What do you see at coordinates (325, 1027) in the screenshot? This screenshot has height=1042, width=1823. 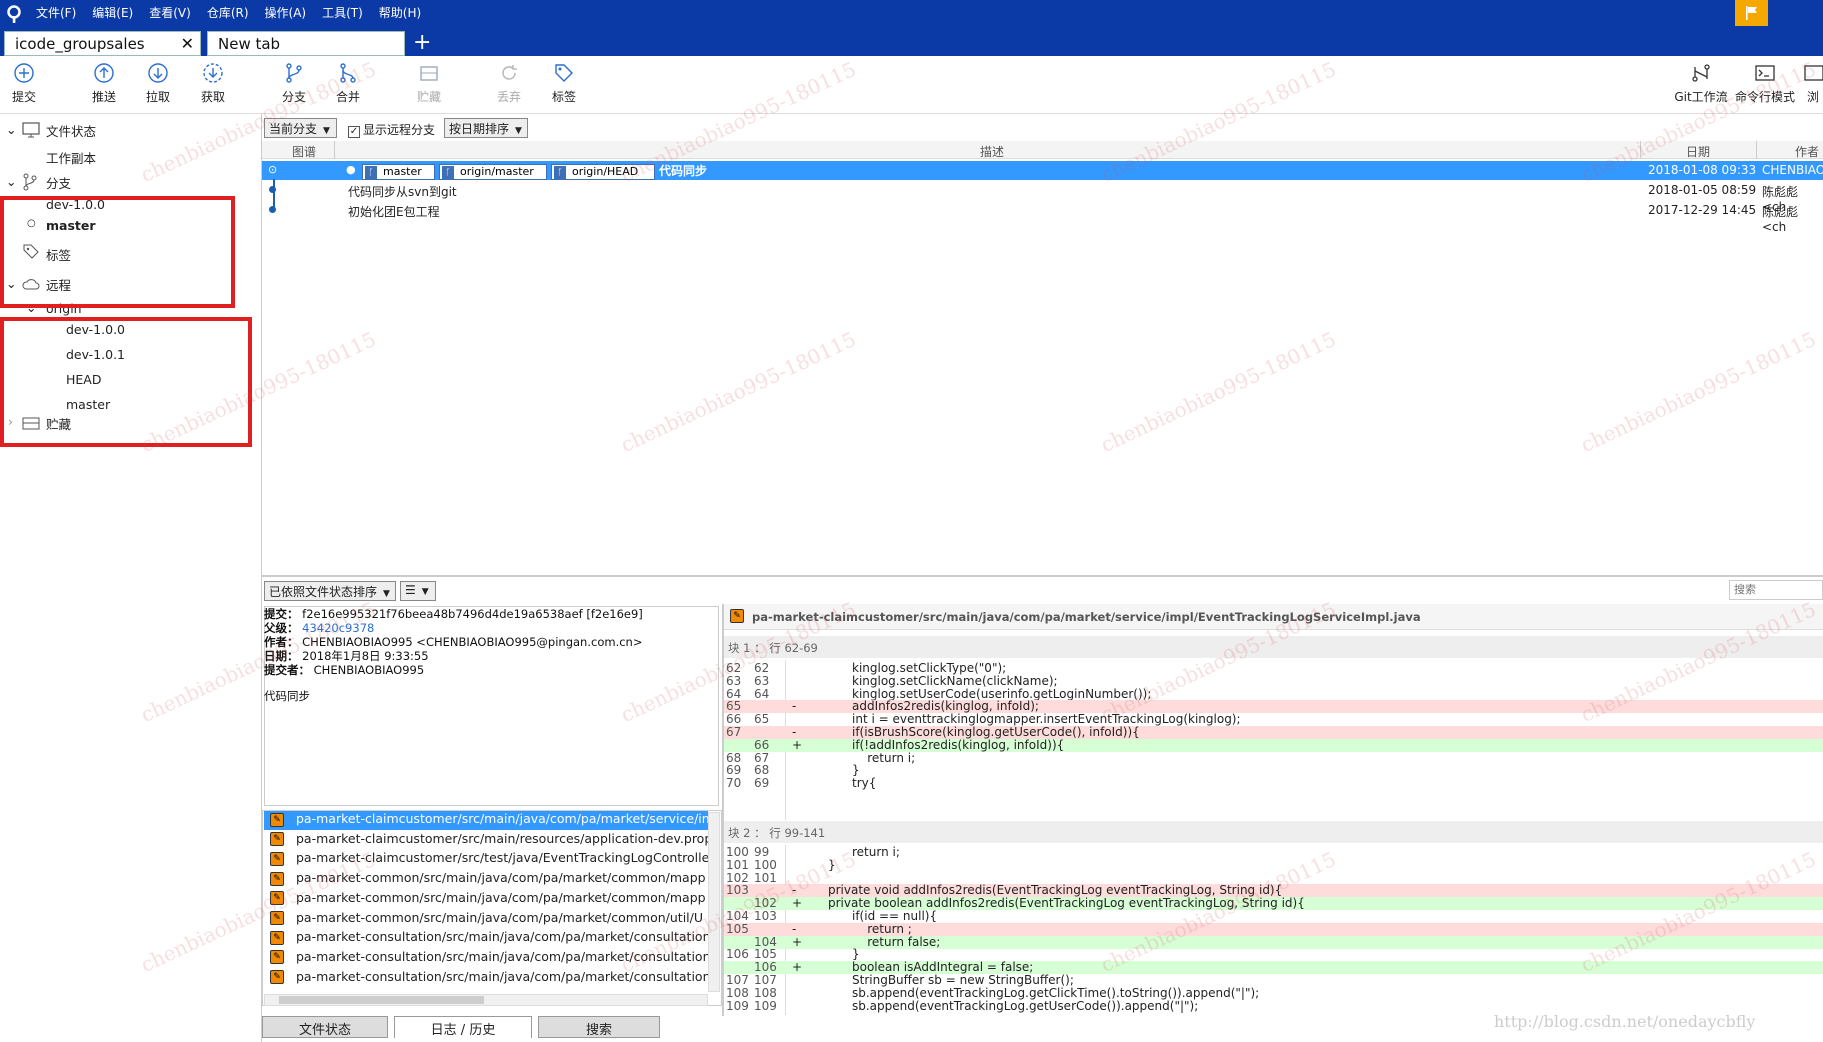 I see `tab-file-status: 文件状态` at bounding box center [325, 1027].